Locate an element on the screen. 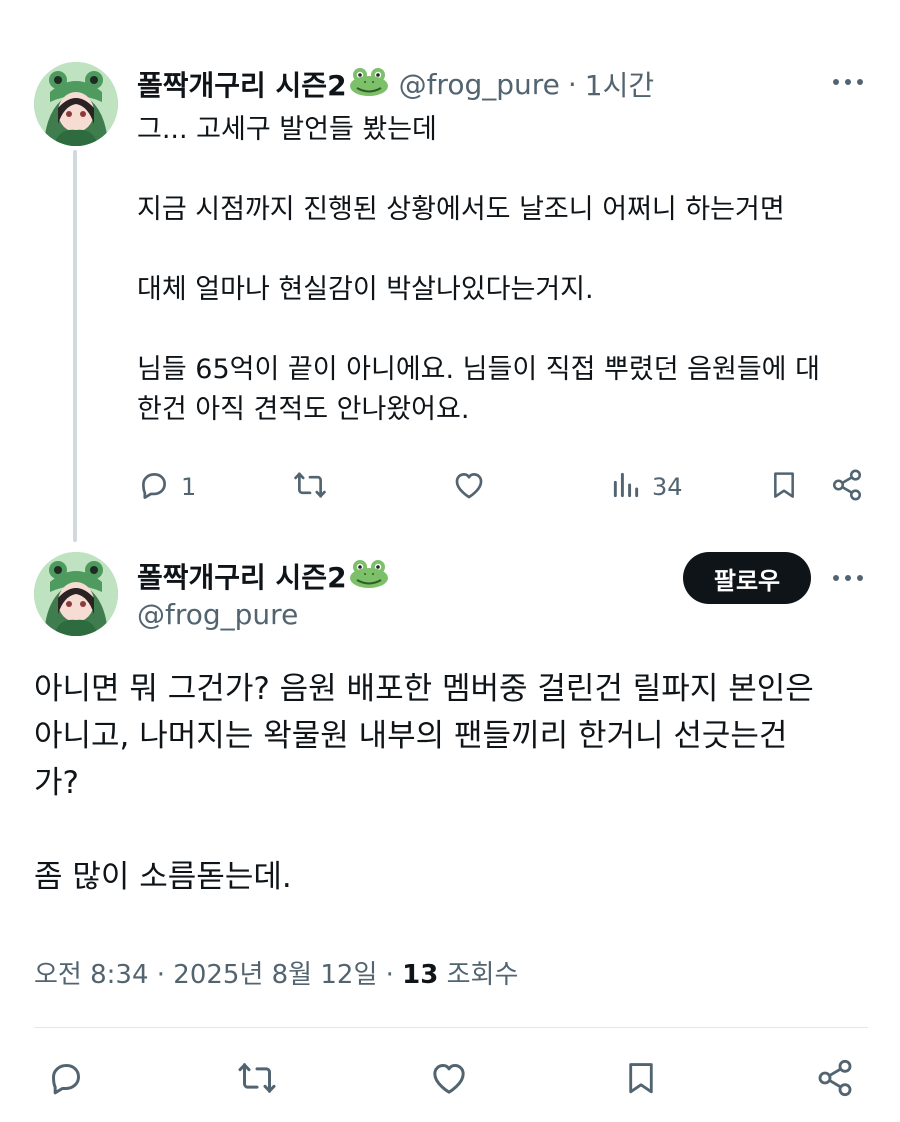  retweet-button is located at coordinates (310, 487).